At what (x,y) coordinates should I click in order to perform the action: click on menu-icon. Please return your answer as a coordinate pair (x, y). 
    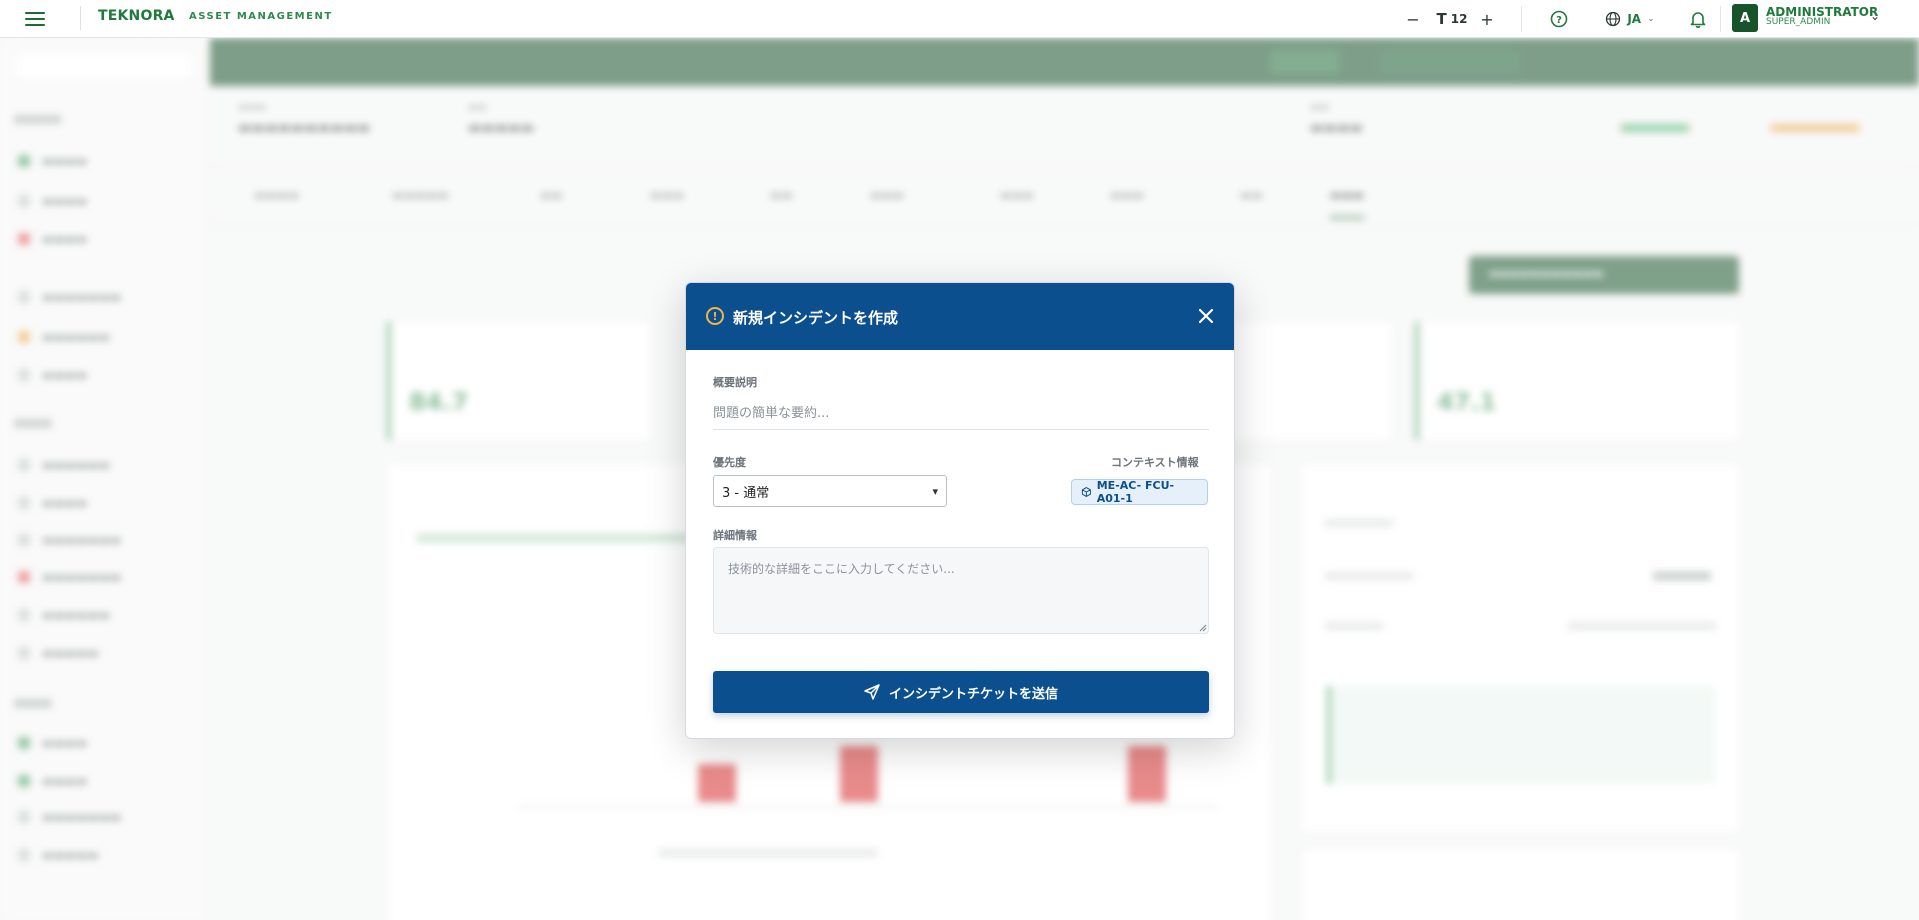
    Looking at the image, I should click on (35, 19).